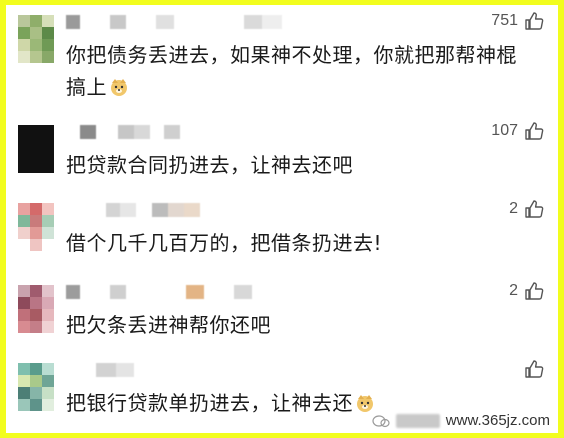 The width and height of the screenshot is (564, 438). I want to click on comment-line: 把银行贷款单扔进去，让神去还, so click(209, 403).